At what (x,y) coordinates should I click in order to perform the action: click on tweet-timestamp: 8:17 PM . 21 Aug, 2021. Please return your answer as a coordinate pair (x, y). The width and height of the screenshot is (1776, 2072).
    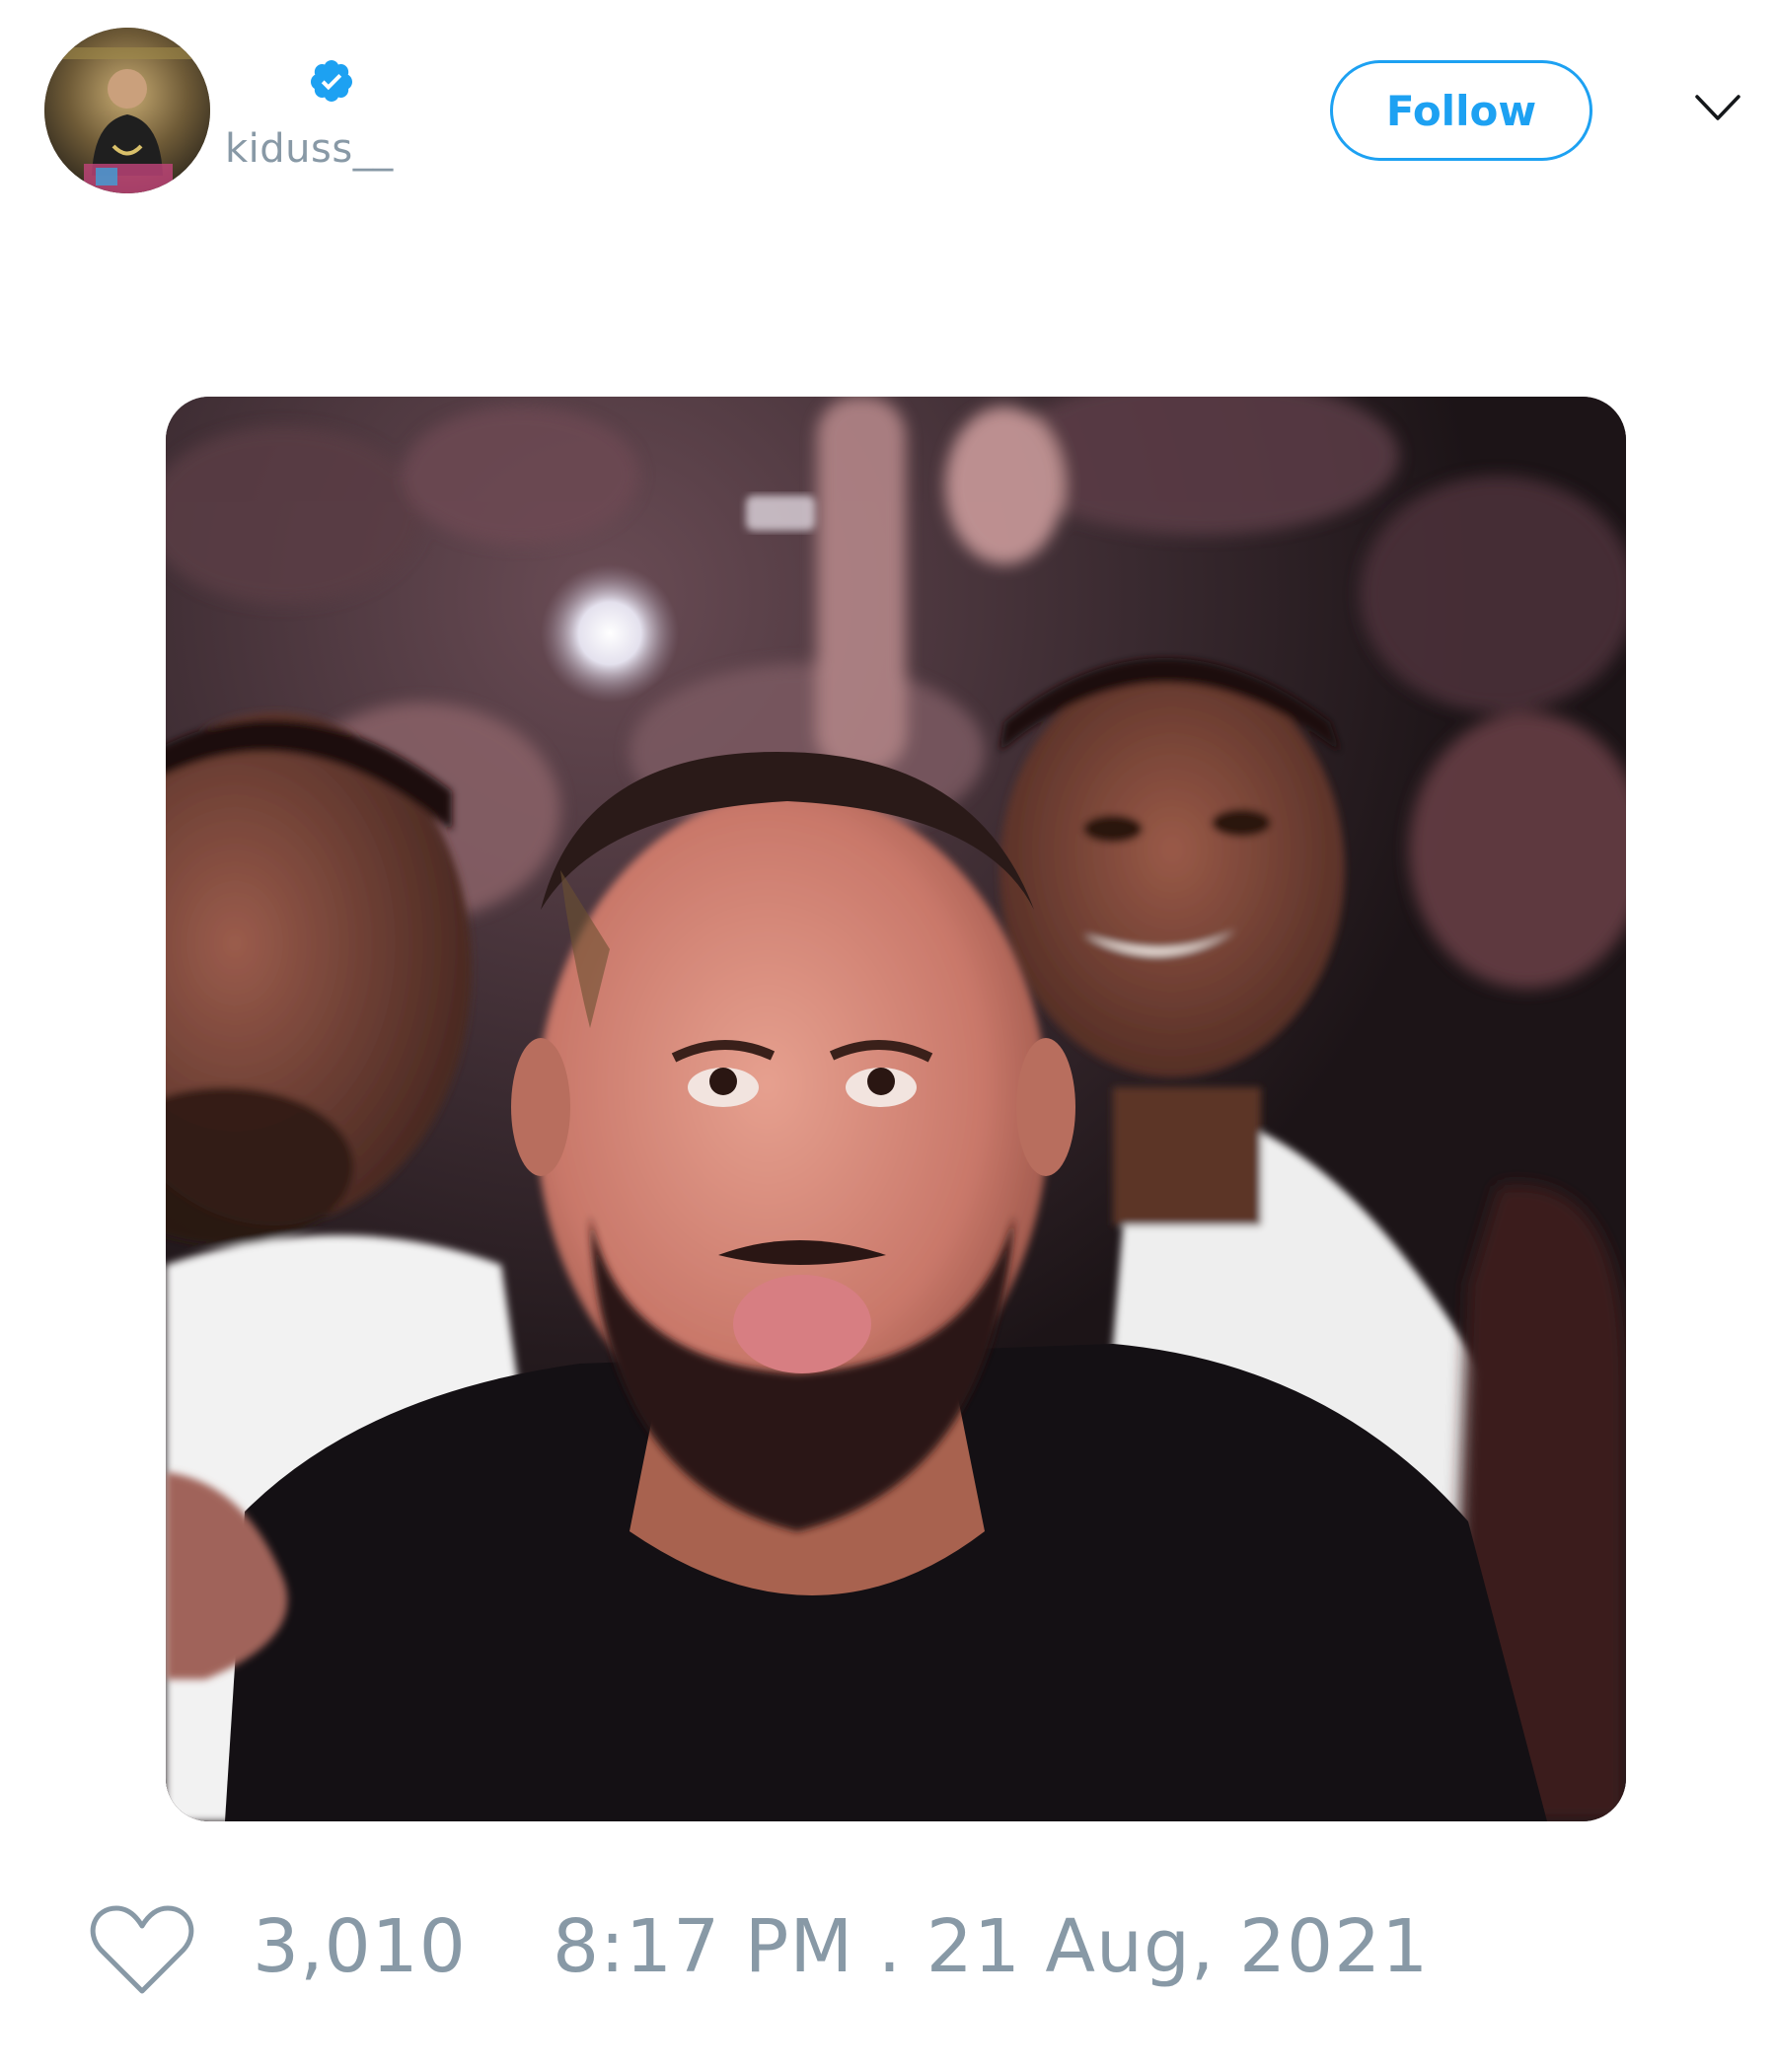
    Looking at the image, I should click on (991, 1947).